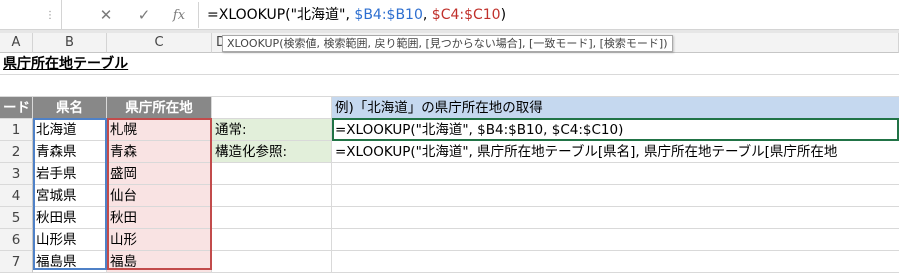  What do you see at coordinates (16, 218) in the screenshot?
I see `table-row-code: 5` at bounding box center [16, 218].